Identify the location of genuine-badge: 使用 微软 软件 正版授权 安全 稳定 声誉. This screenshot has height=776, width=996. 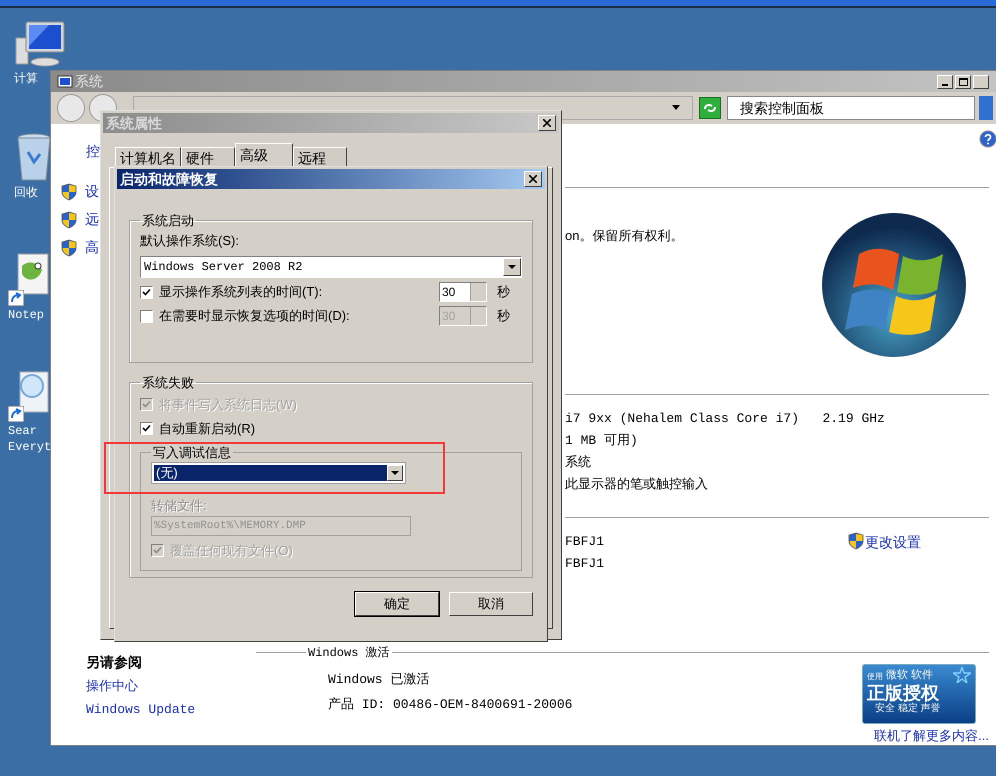
(919, 694).